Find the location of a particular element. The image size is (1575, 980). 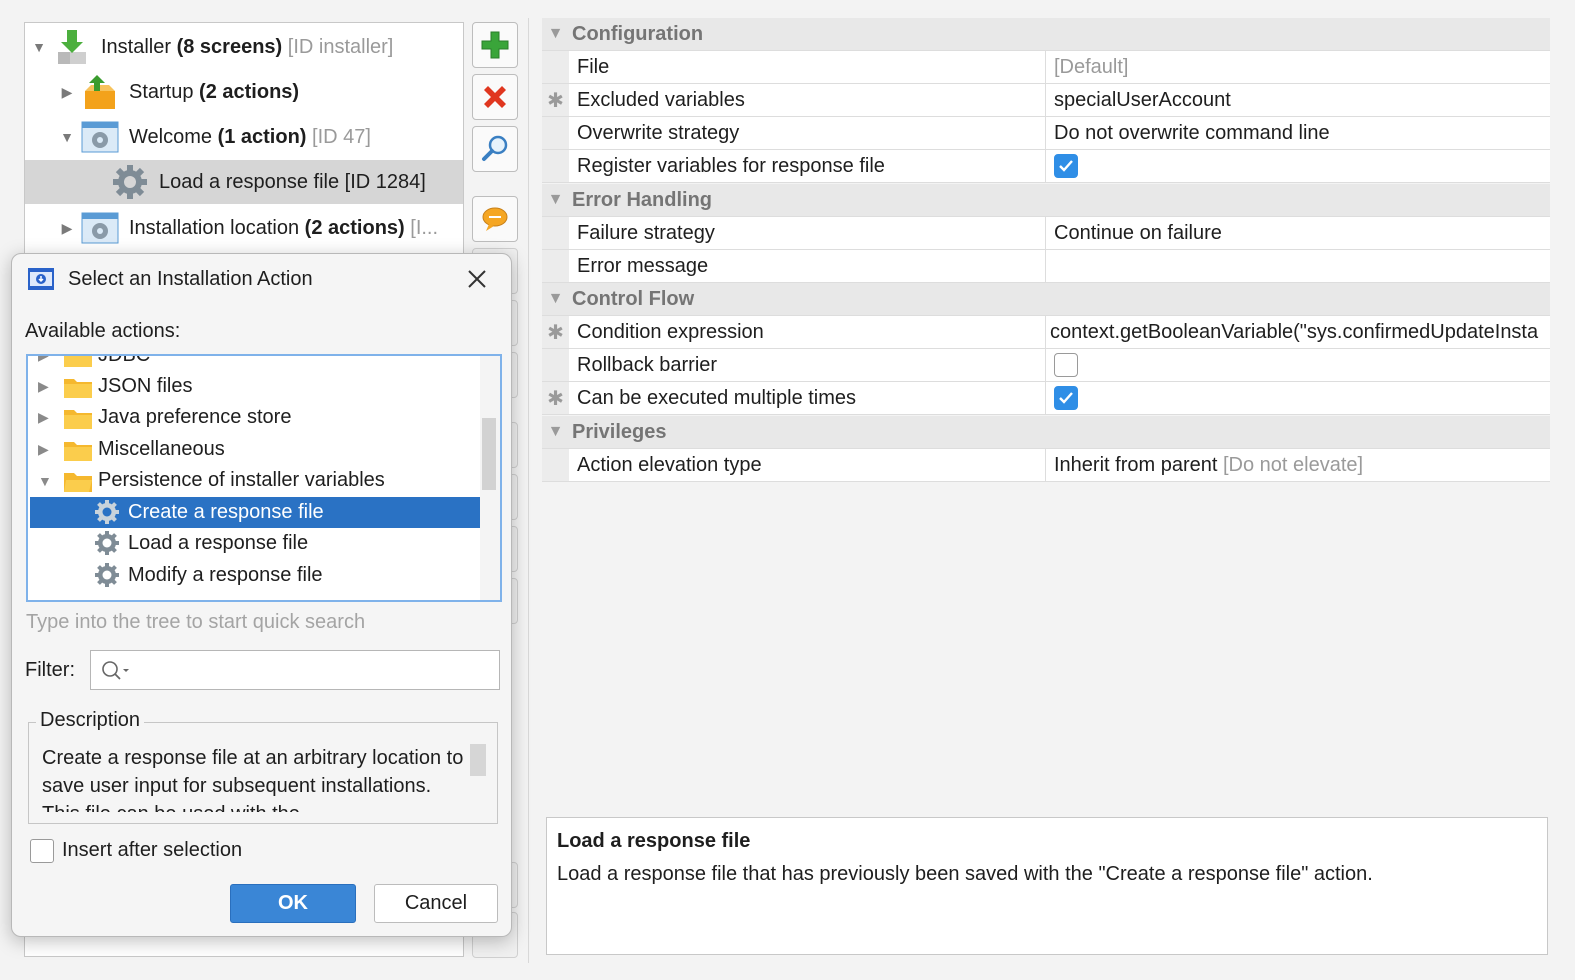

search-button is located at coordinates (495, 149).